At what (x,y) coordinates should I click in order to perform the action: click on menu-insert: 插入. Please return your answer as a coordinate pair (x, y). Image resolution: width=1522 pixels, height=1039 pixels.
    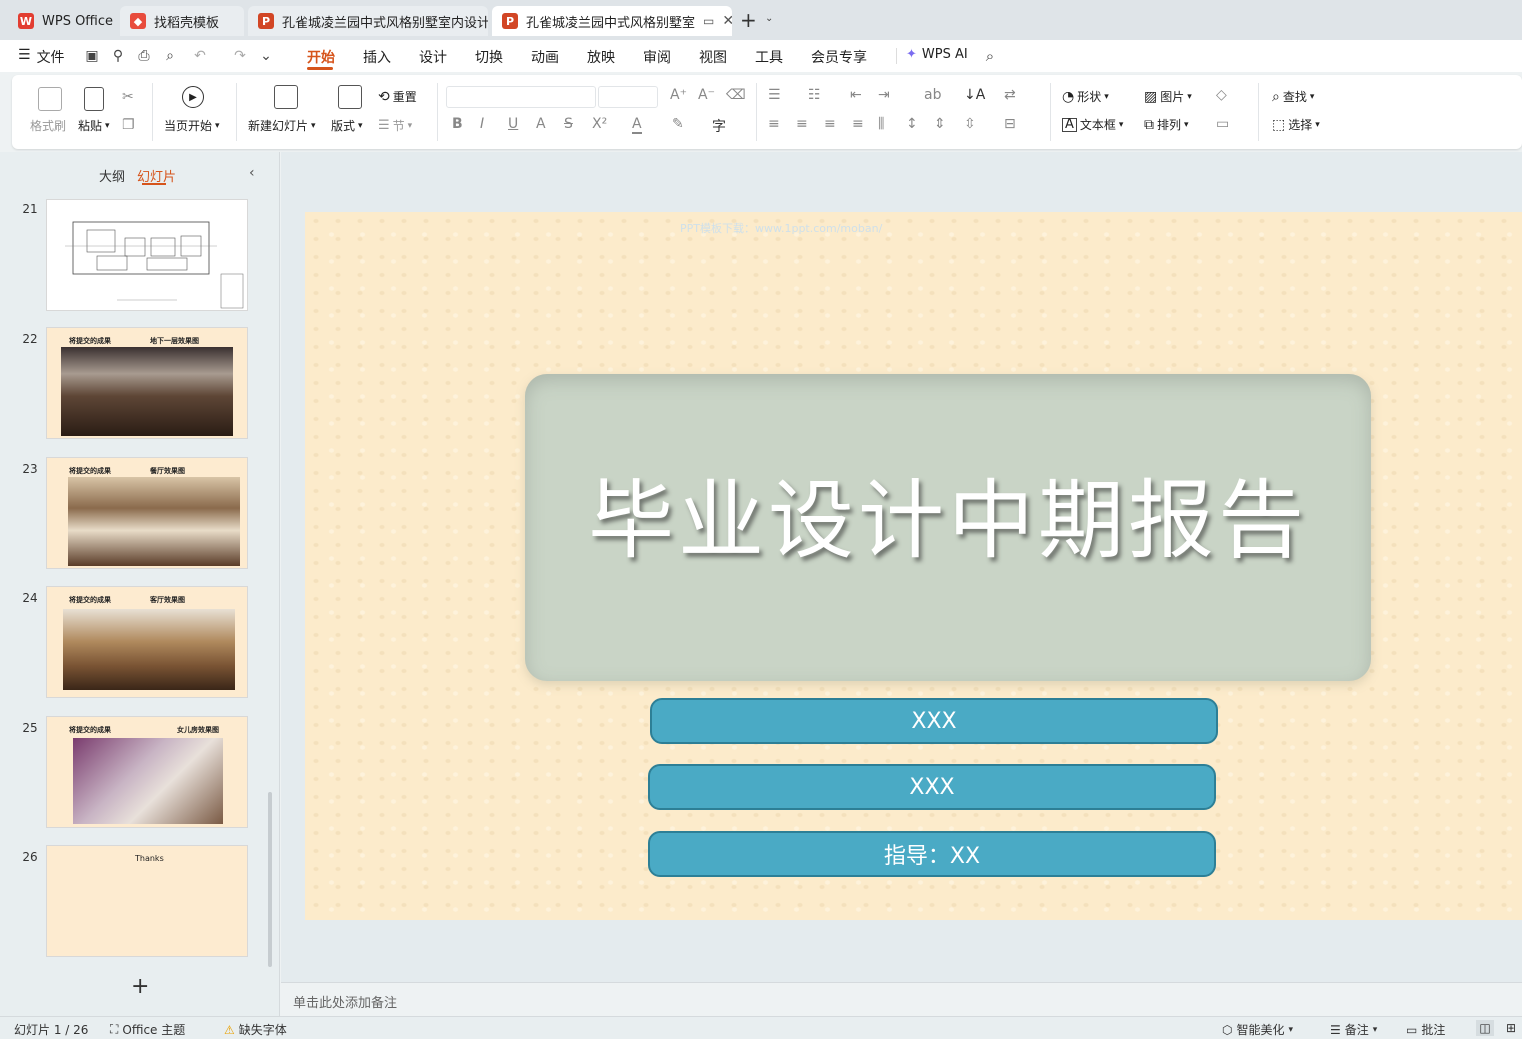
    Looking at the image, I should click on (377, 57).